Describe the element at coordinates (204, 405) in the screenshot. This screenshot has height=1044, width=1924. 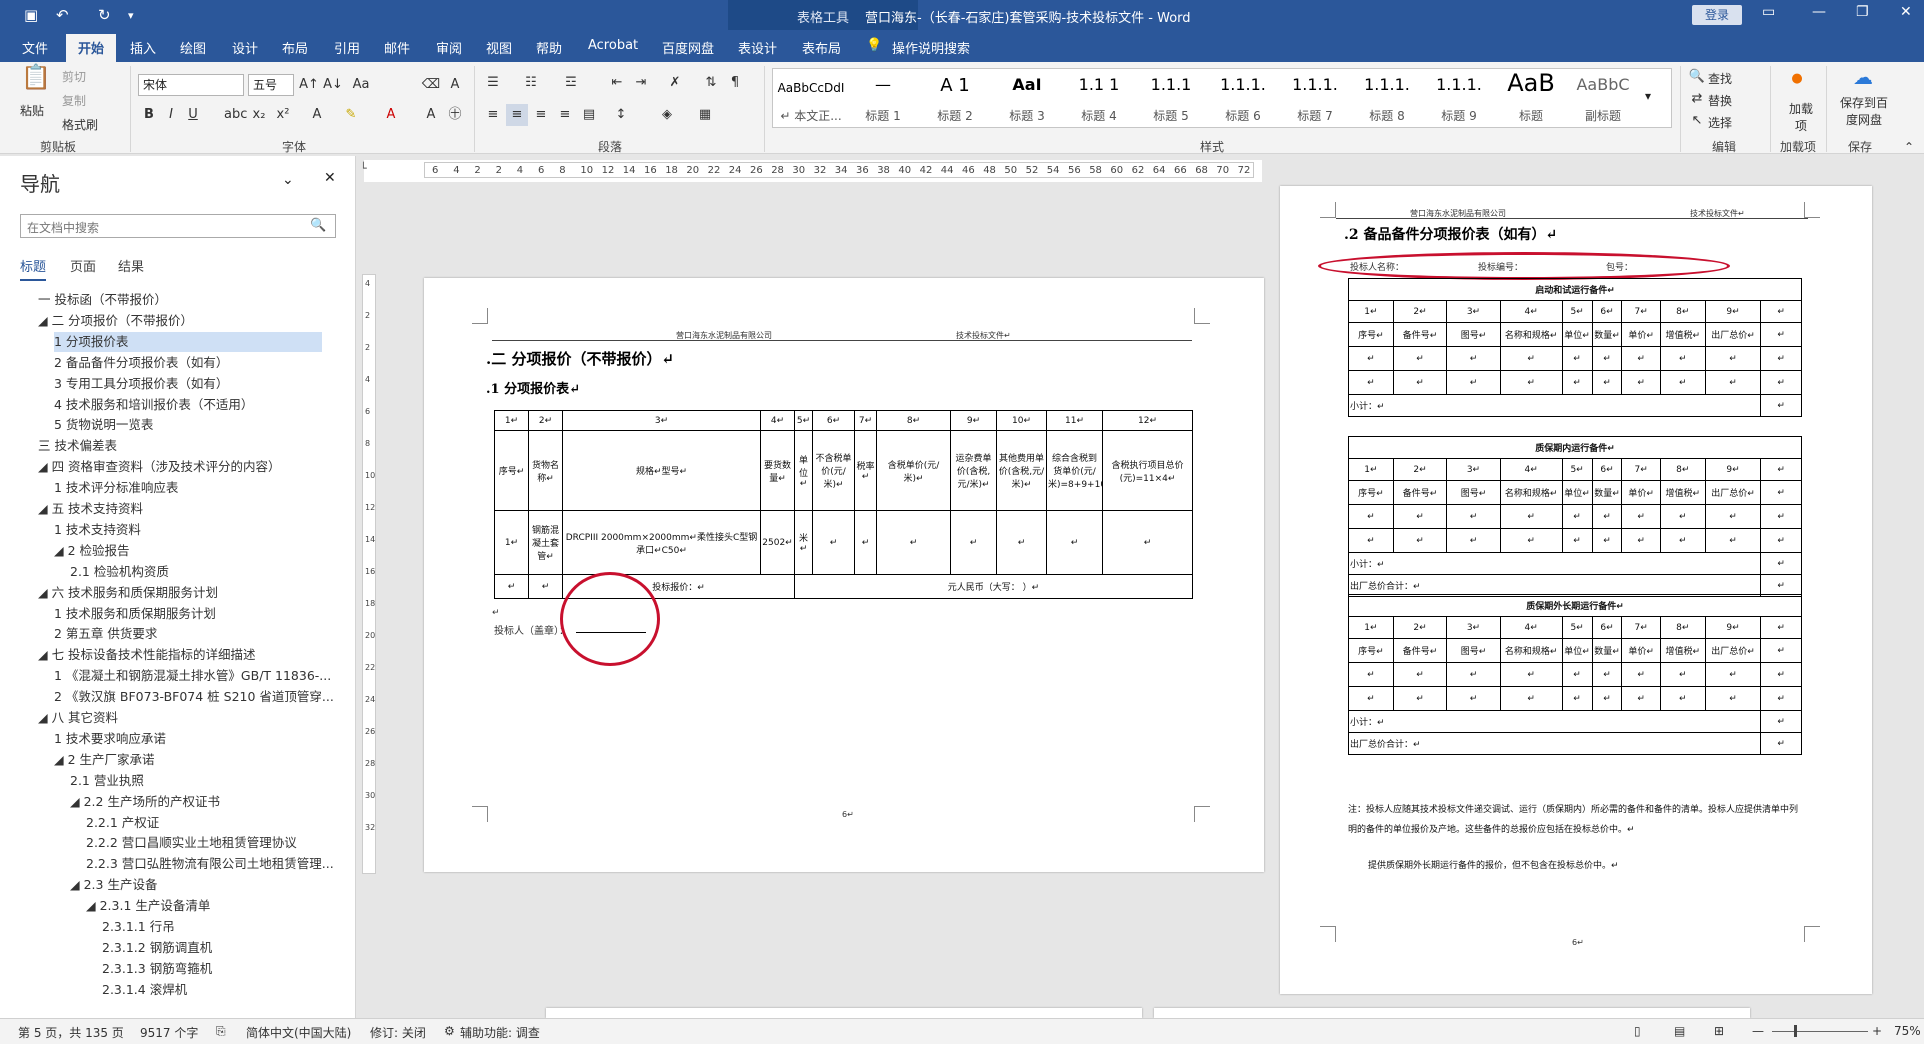
I see `nav-heading-item: 4 技术服务和培训报价表（不适用）` at that location.